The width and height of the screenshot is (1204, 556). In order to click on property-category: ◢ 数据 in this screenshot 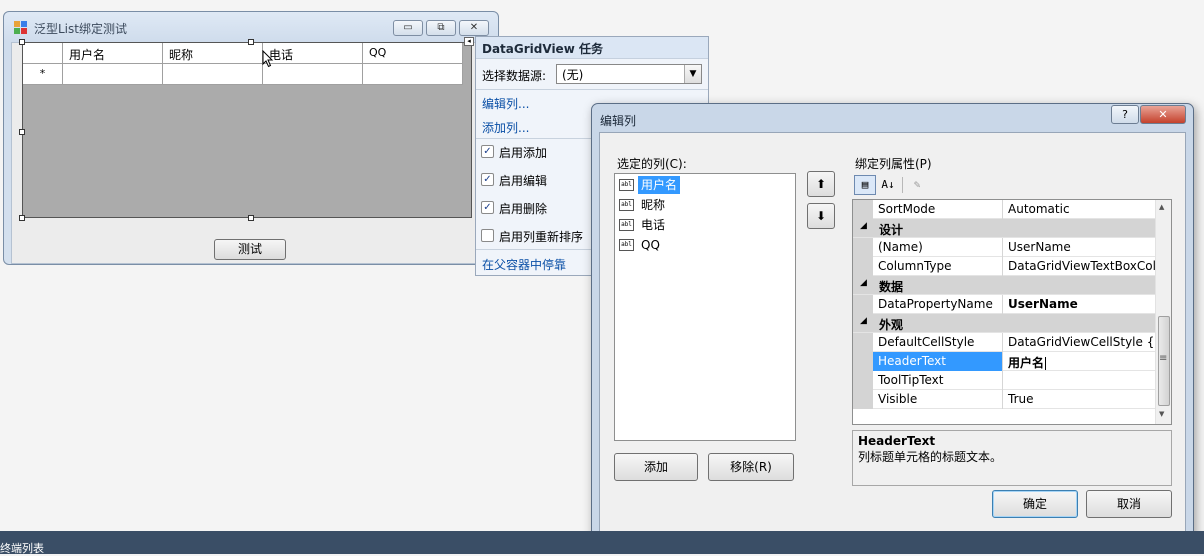, I will do `click(1004, 285)`.